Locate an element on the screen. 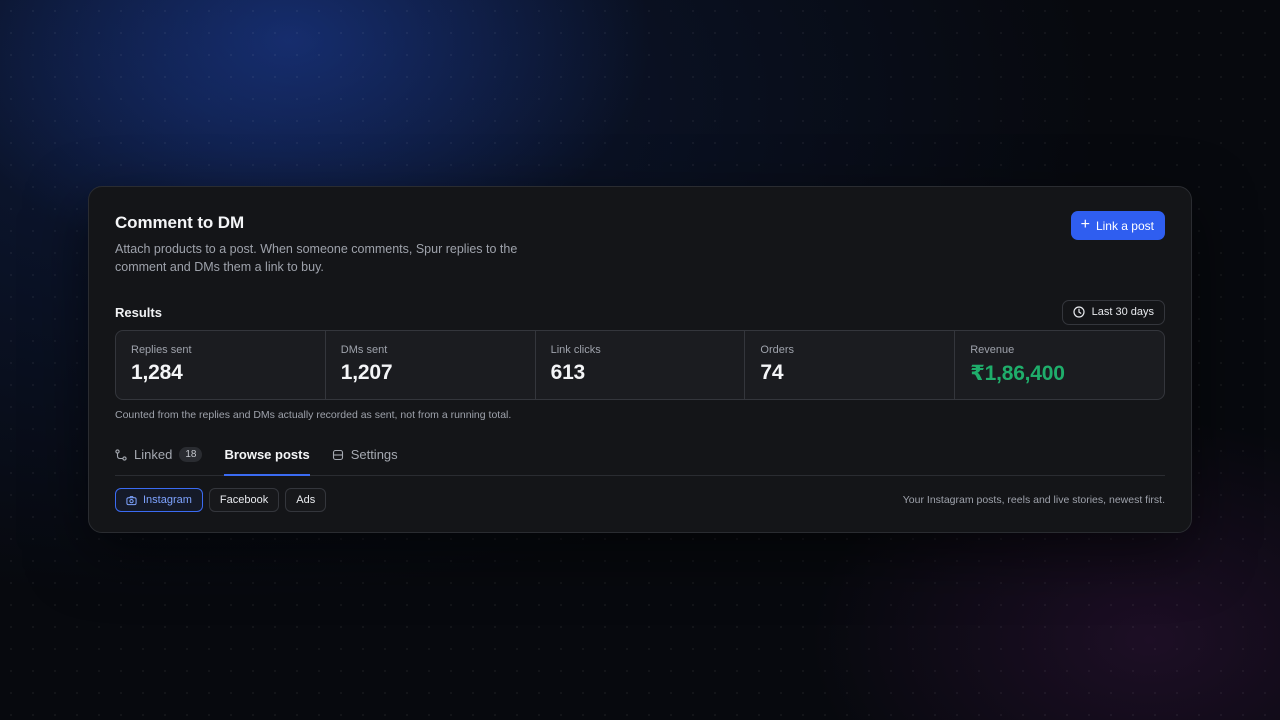  stat-value: ₹1,86,400 is located at coordinates (1017, 373).